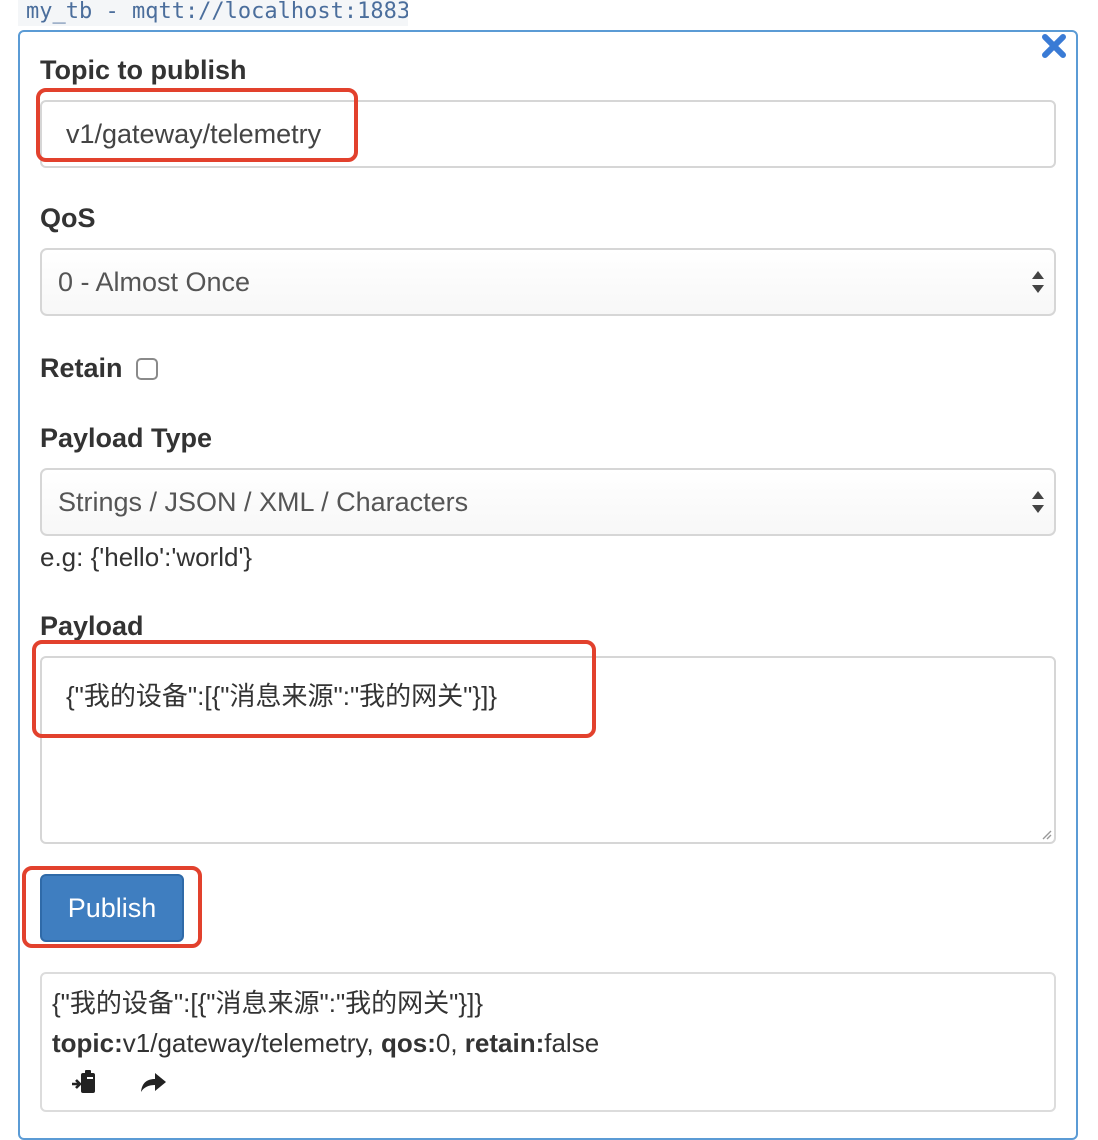 The image size is (1098, 1140). I want to click on payload-type-select-value: Strings / JSON / XML / Characters, so click(263, 502).